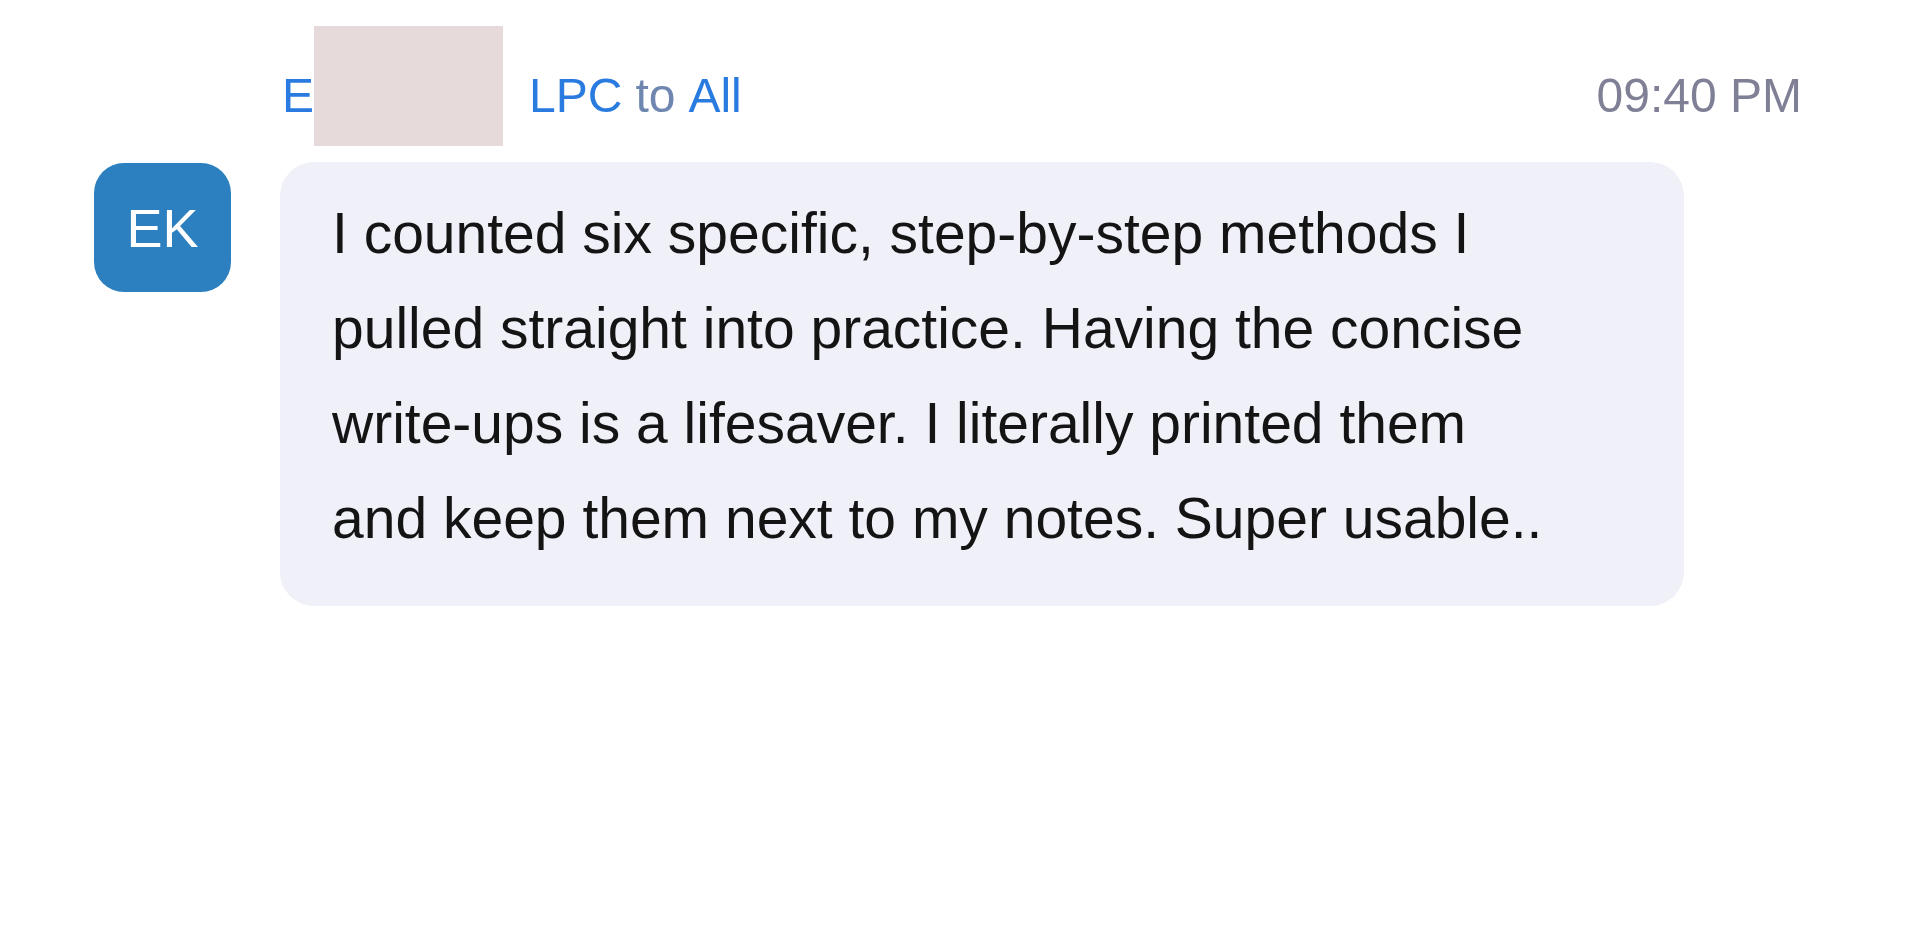 Image resolution: width=1909 pixels, height=926 pixels. Describe the element at coordinates (162, 227) in the screenshot. I see `avatar: EK` at that location.